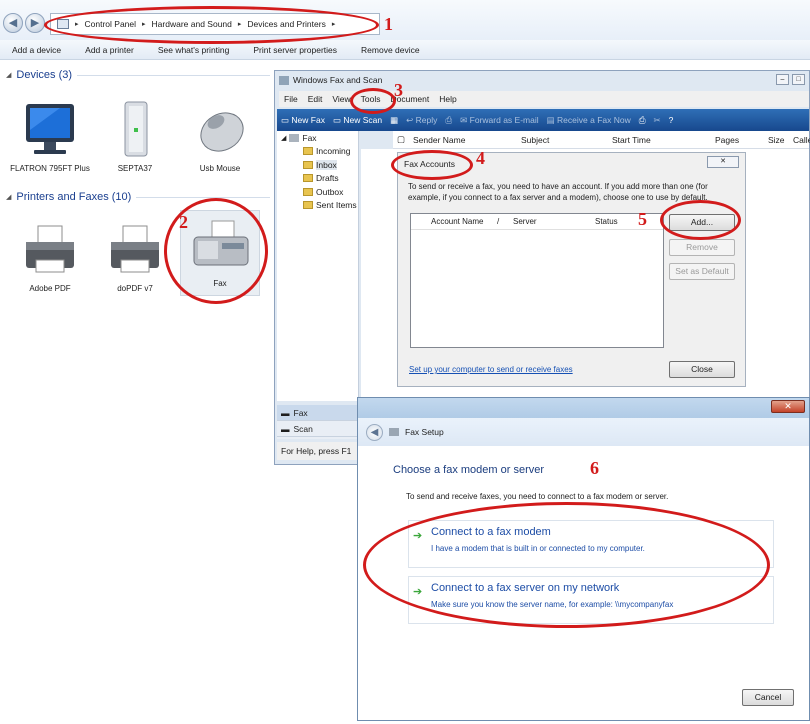 Image resolution: width=810 pixels, height=724 pixels. I want to click on see-printing-button: See what's printing, so click(194, 50).